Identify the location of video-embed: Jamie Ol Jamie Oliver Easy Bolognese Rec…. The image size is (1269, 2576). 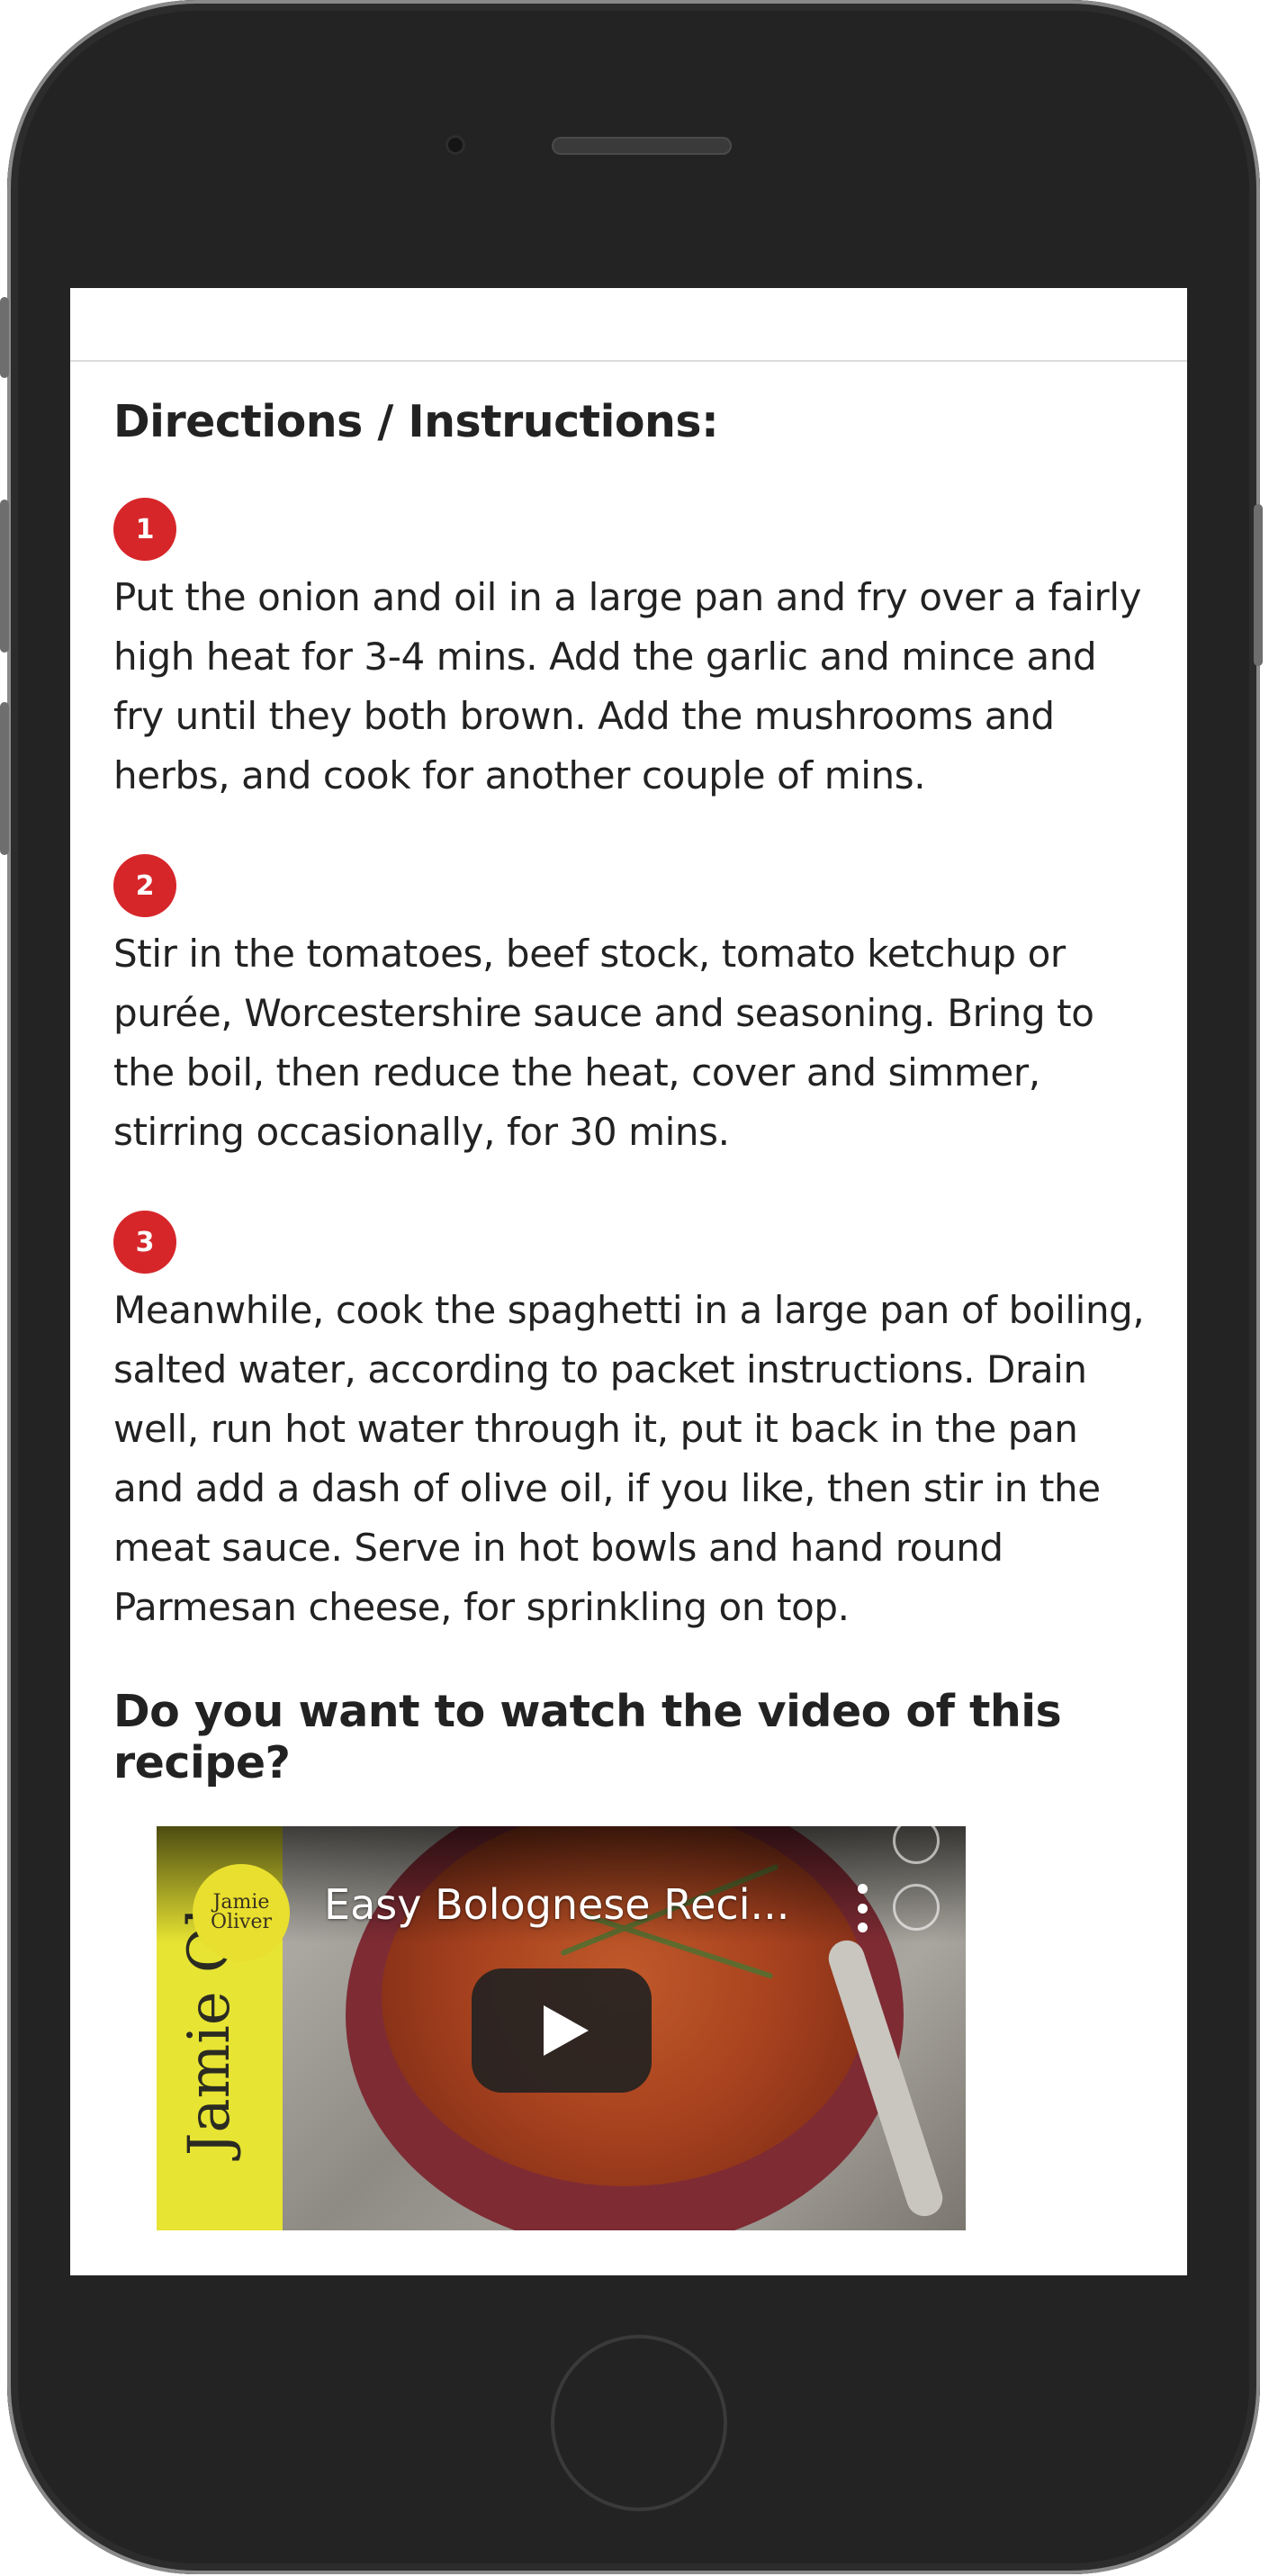
(561, 2028).